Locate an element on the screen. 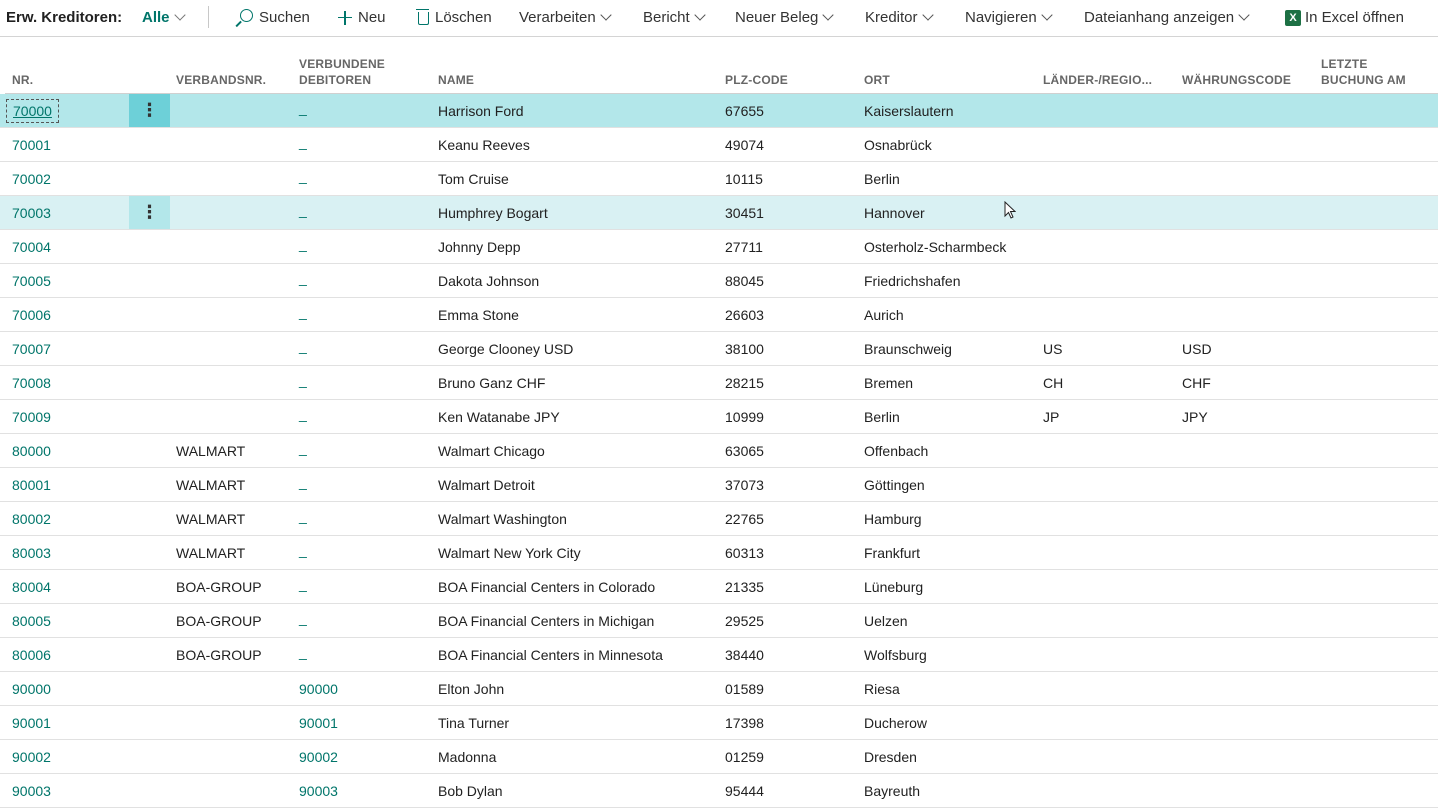 Image resolution: width=1438 pixels, height=808 pixels. vendor-number-link: 70001 is located at coordinates (31, 145).